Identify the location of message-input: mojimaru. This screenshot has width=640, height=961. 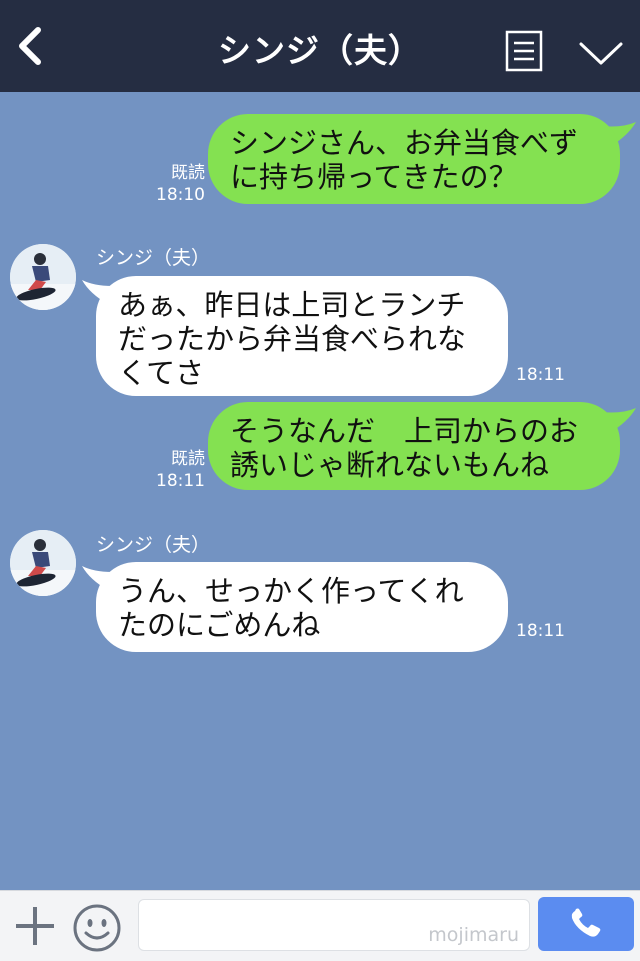
(334, 925).